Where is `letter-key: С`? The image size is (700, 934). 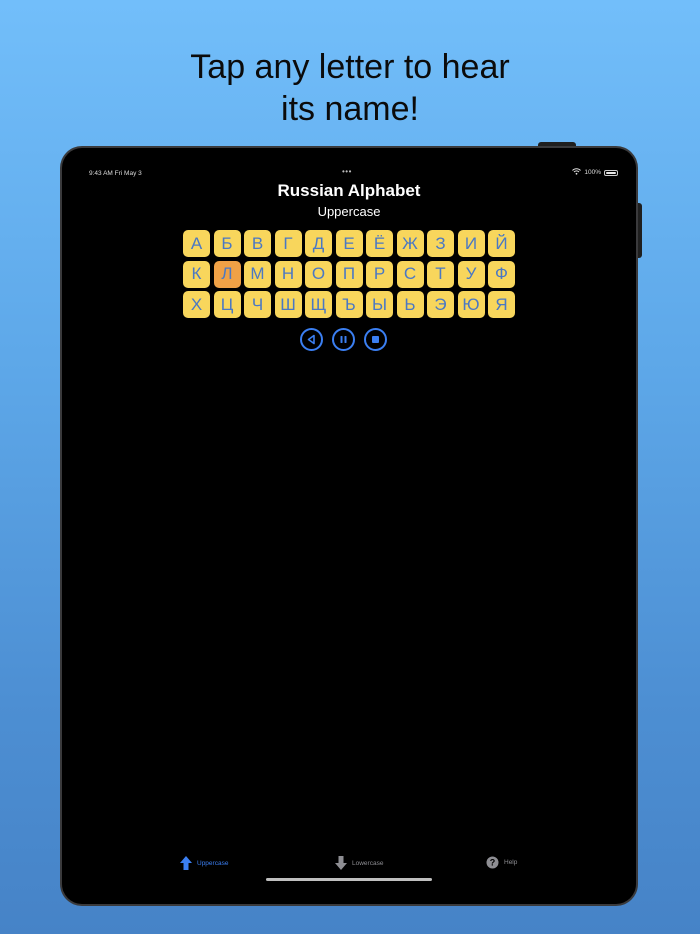
letter-key: С is located at coordinates (410, 274).